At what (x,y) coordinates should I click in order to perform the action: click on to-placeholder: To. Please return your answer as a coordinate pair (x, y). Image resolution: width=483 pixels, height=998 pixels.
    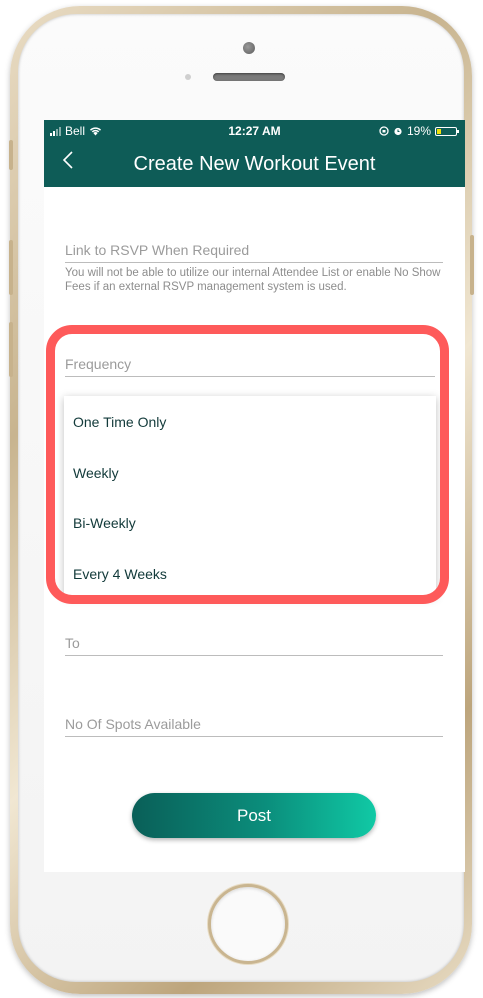
    Looking at the image, I should click on (72, 643).